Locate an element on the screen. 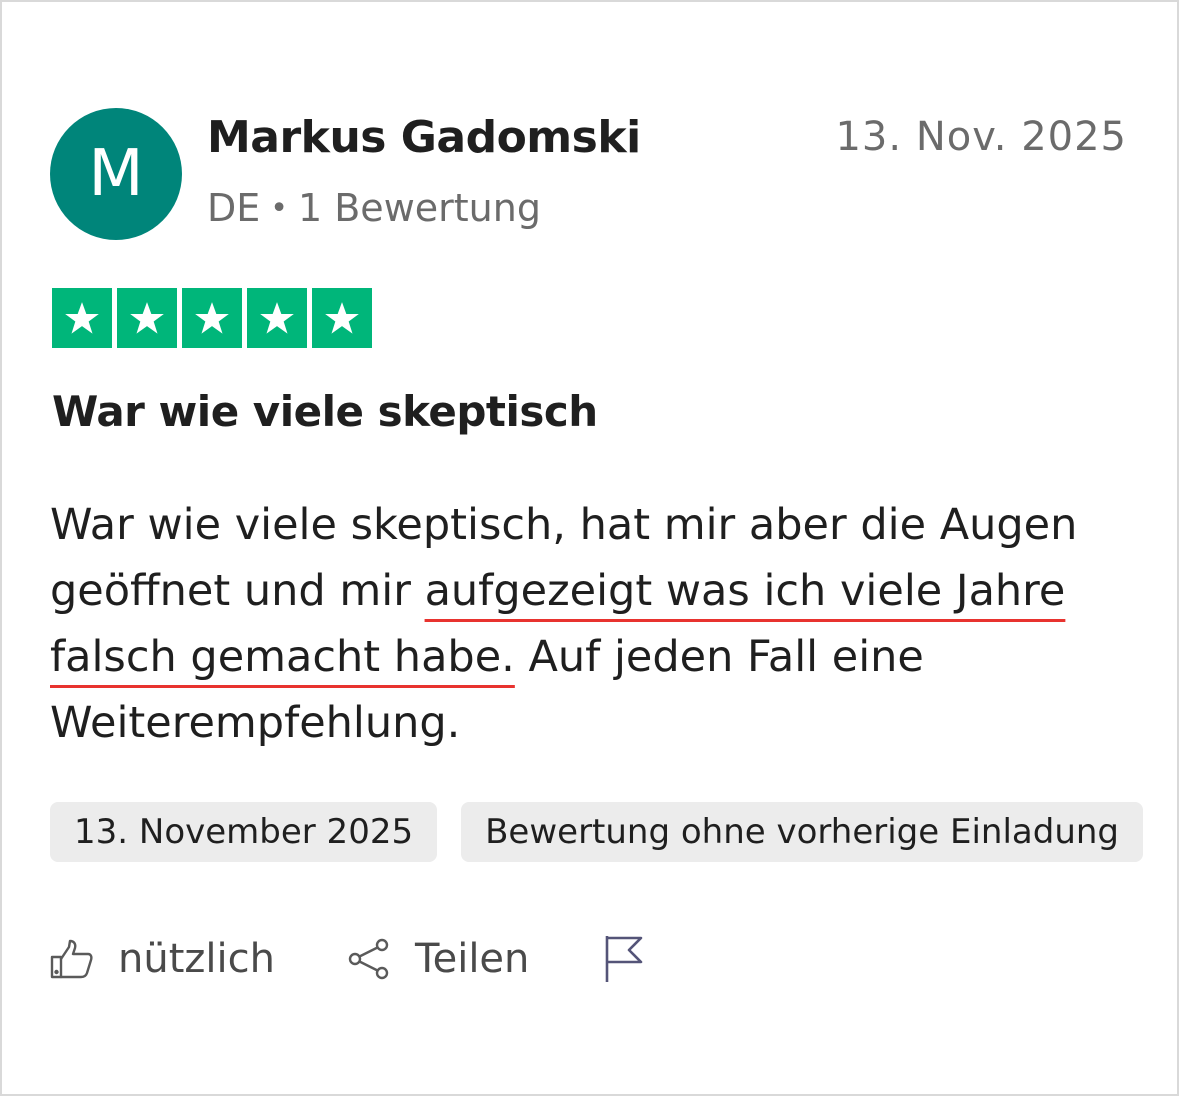  report-button is located at coordinates (623, 959).